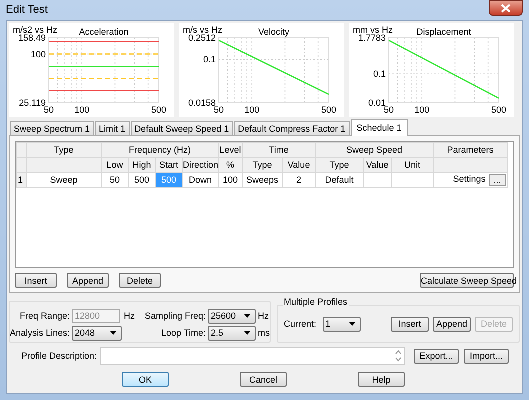 Image resolution: width=529 pixels, height=400 pixels. I want to click on table-cell: 2, so click(299, 180).